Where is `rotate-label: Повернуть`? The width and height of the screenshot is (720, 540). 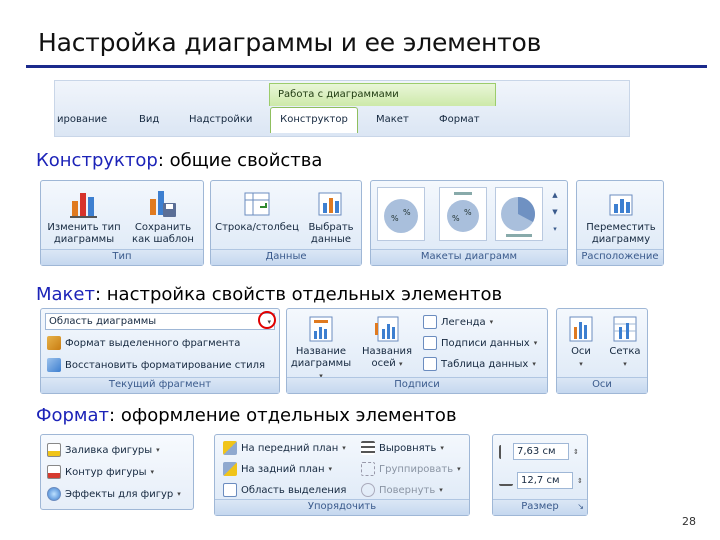 rotate-label: Повернуть is located at coordinates (407, 490).